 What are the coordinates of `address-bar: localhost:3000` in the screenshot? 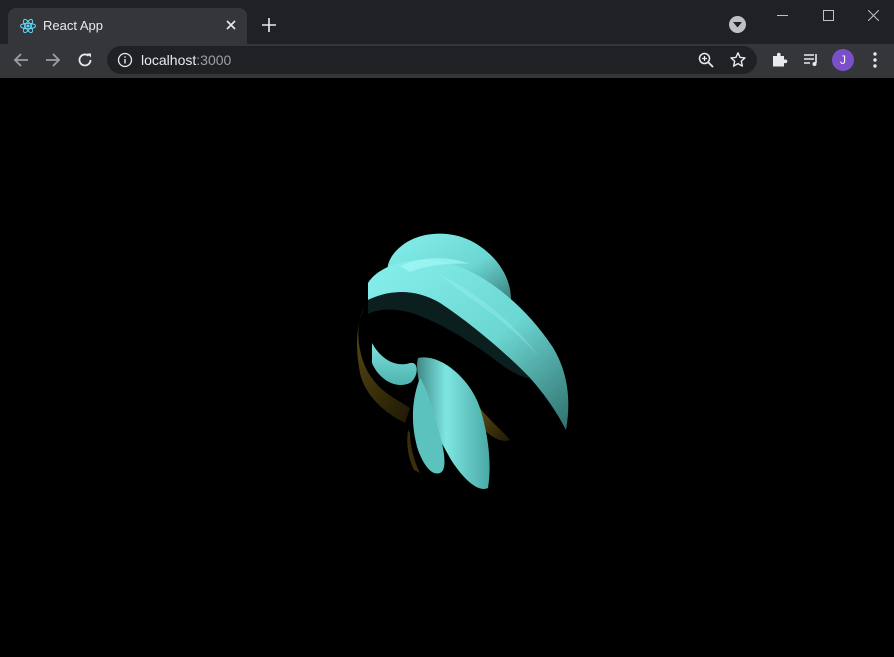 It's located at (432, 60).